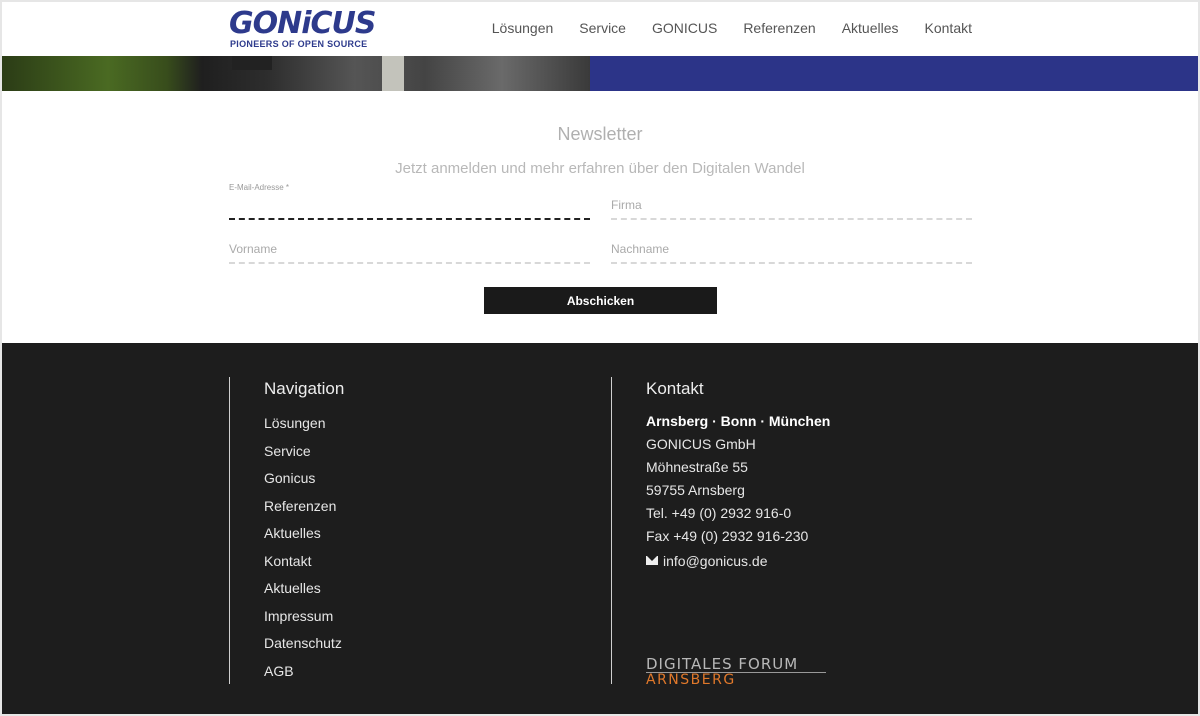 The height and width of the screenshot is (716, 1200). Describe the element at coordinates (701, 444) in the screenshot. I see `contact-company: GONICUS GmbH` at that location.